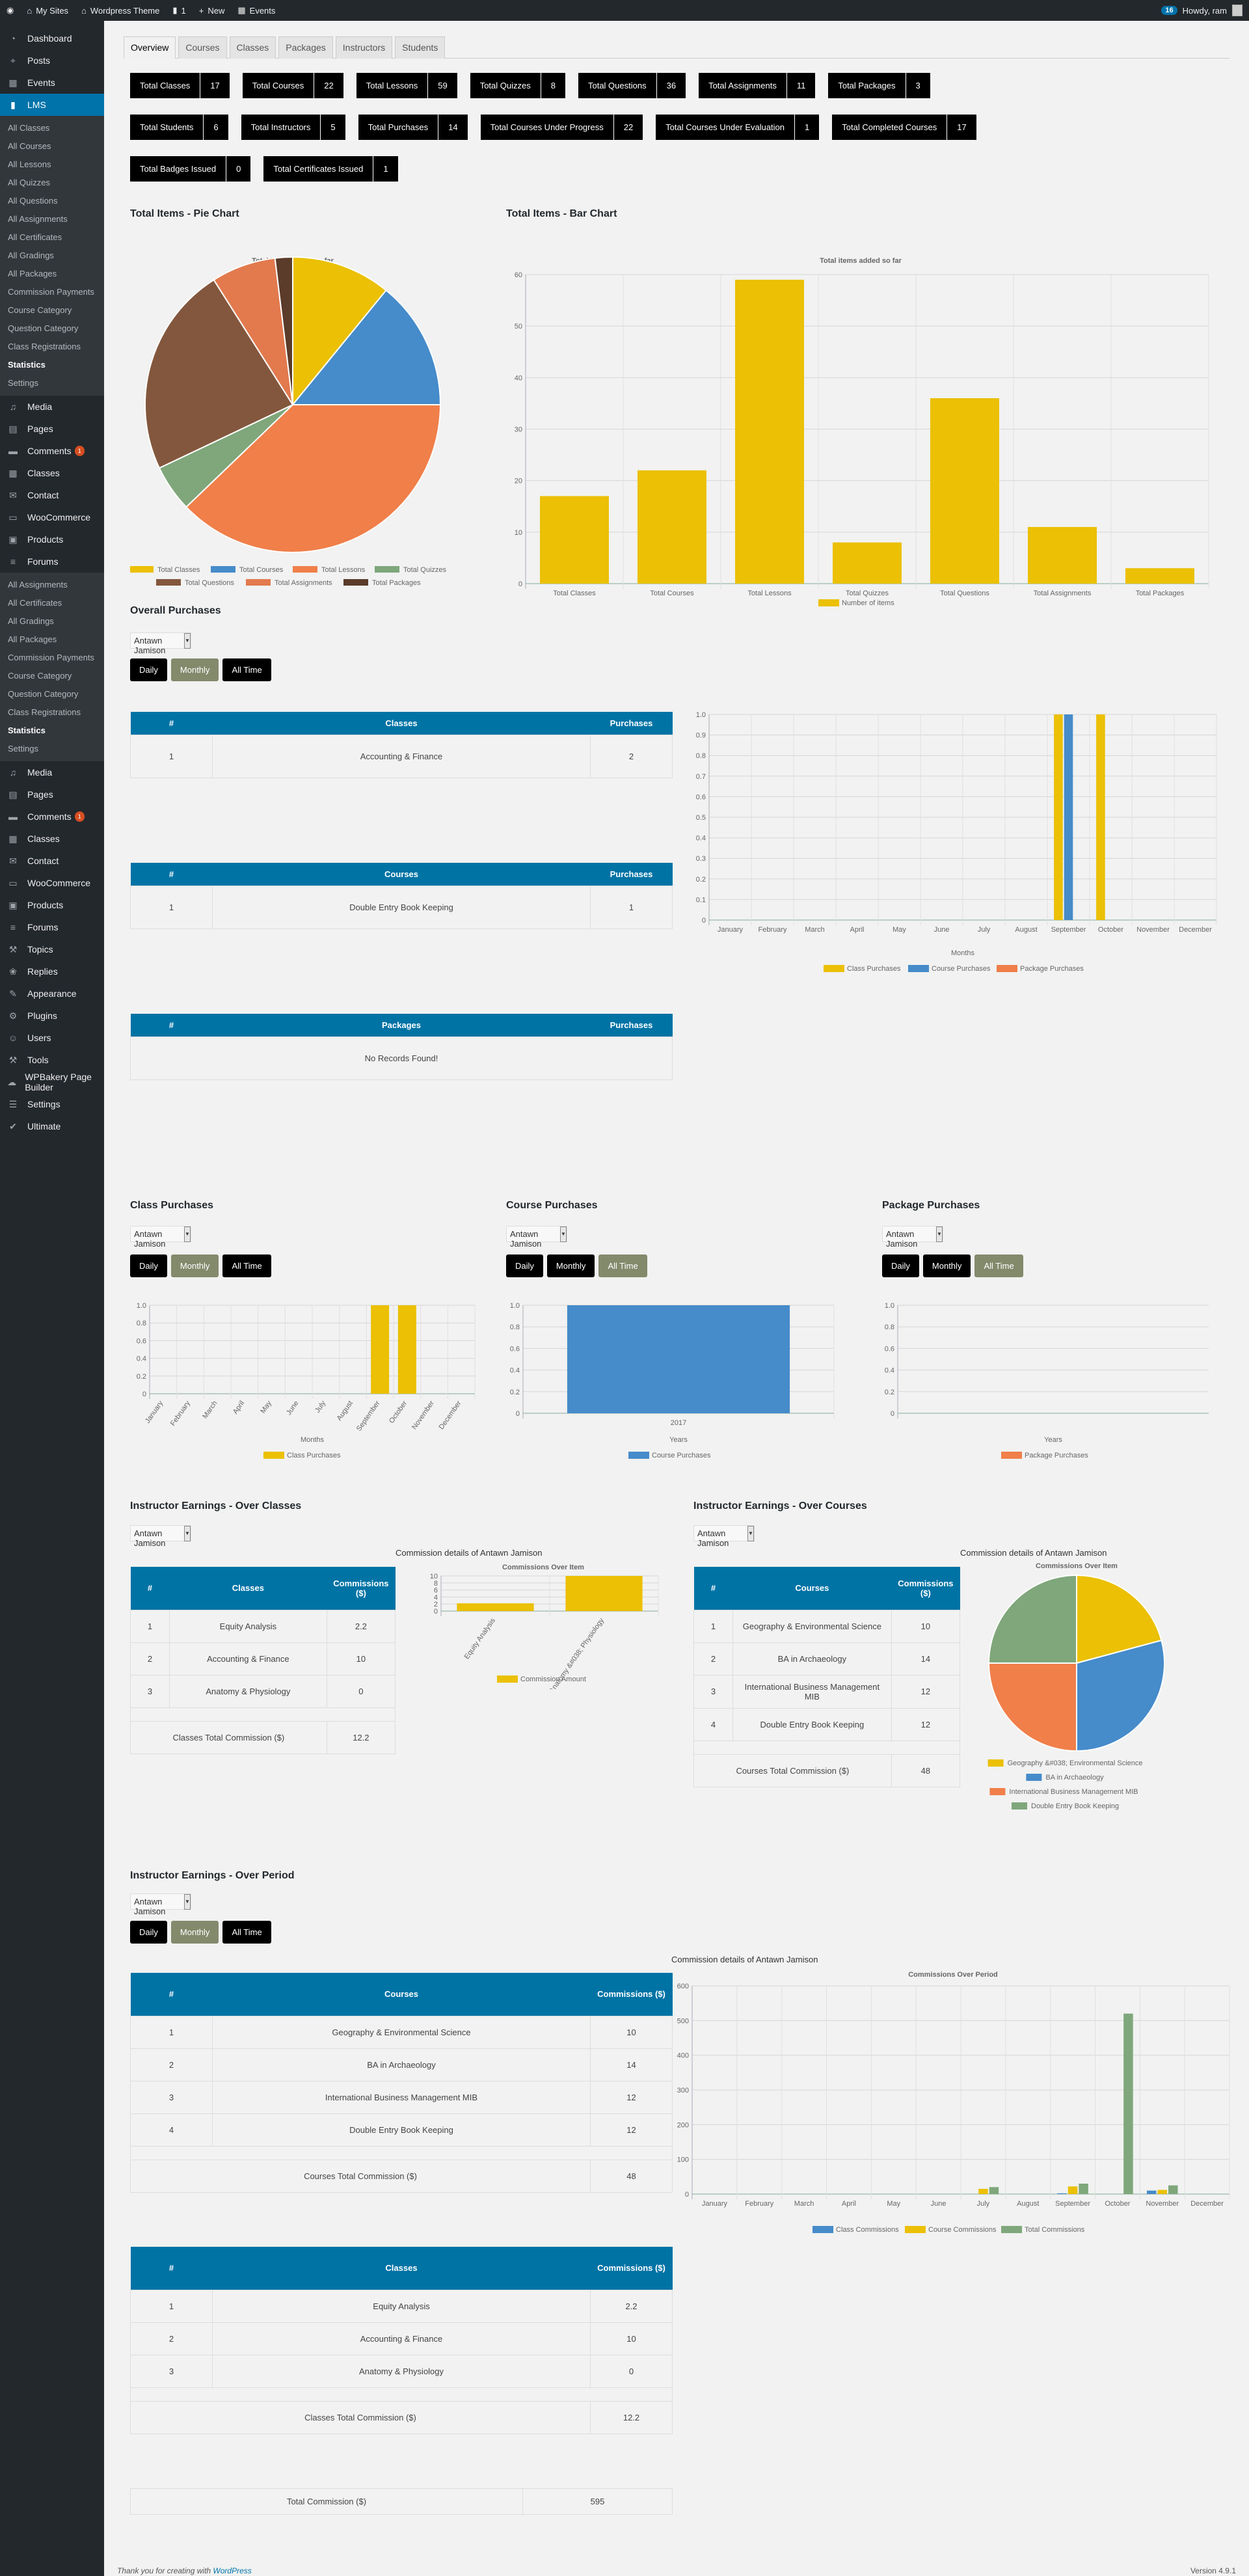 The height and width of the screenshot is (2576, 1249). What do you see at coordinates (47, 11) in the screenshot?
I see `my-sites-link: ⌂ My Sites` at bounding box center [47, 11].